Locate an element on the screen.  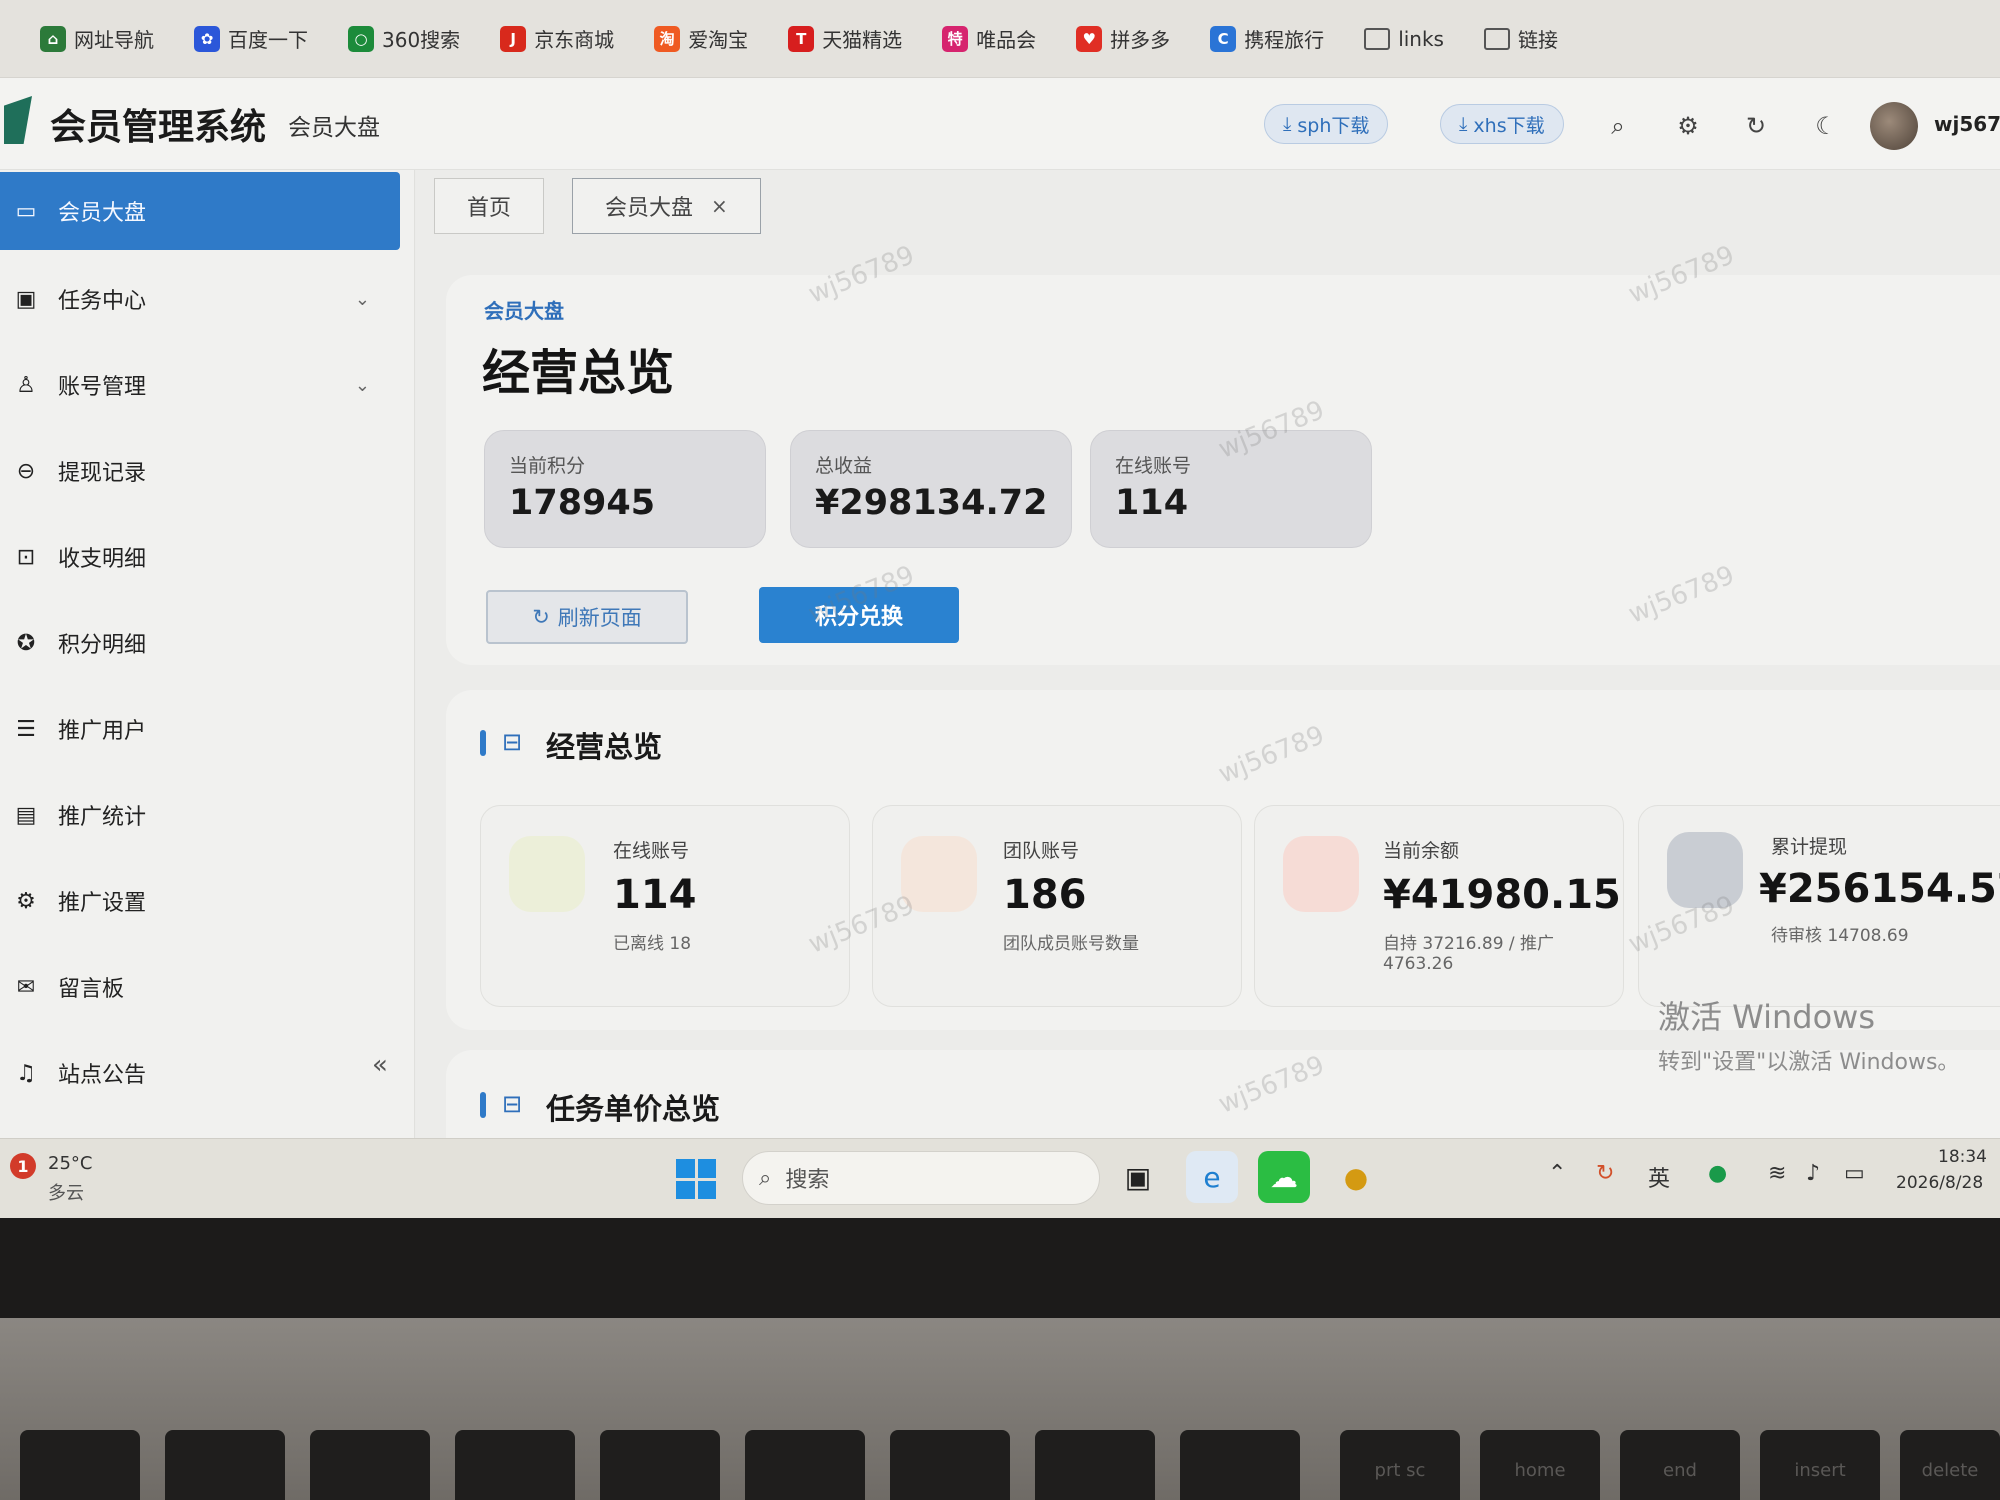
tab-home: 首页 is located at coordinates (489, 206).